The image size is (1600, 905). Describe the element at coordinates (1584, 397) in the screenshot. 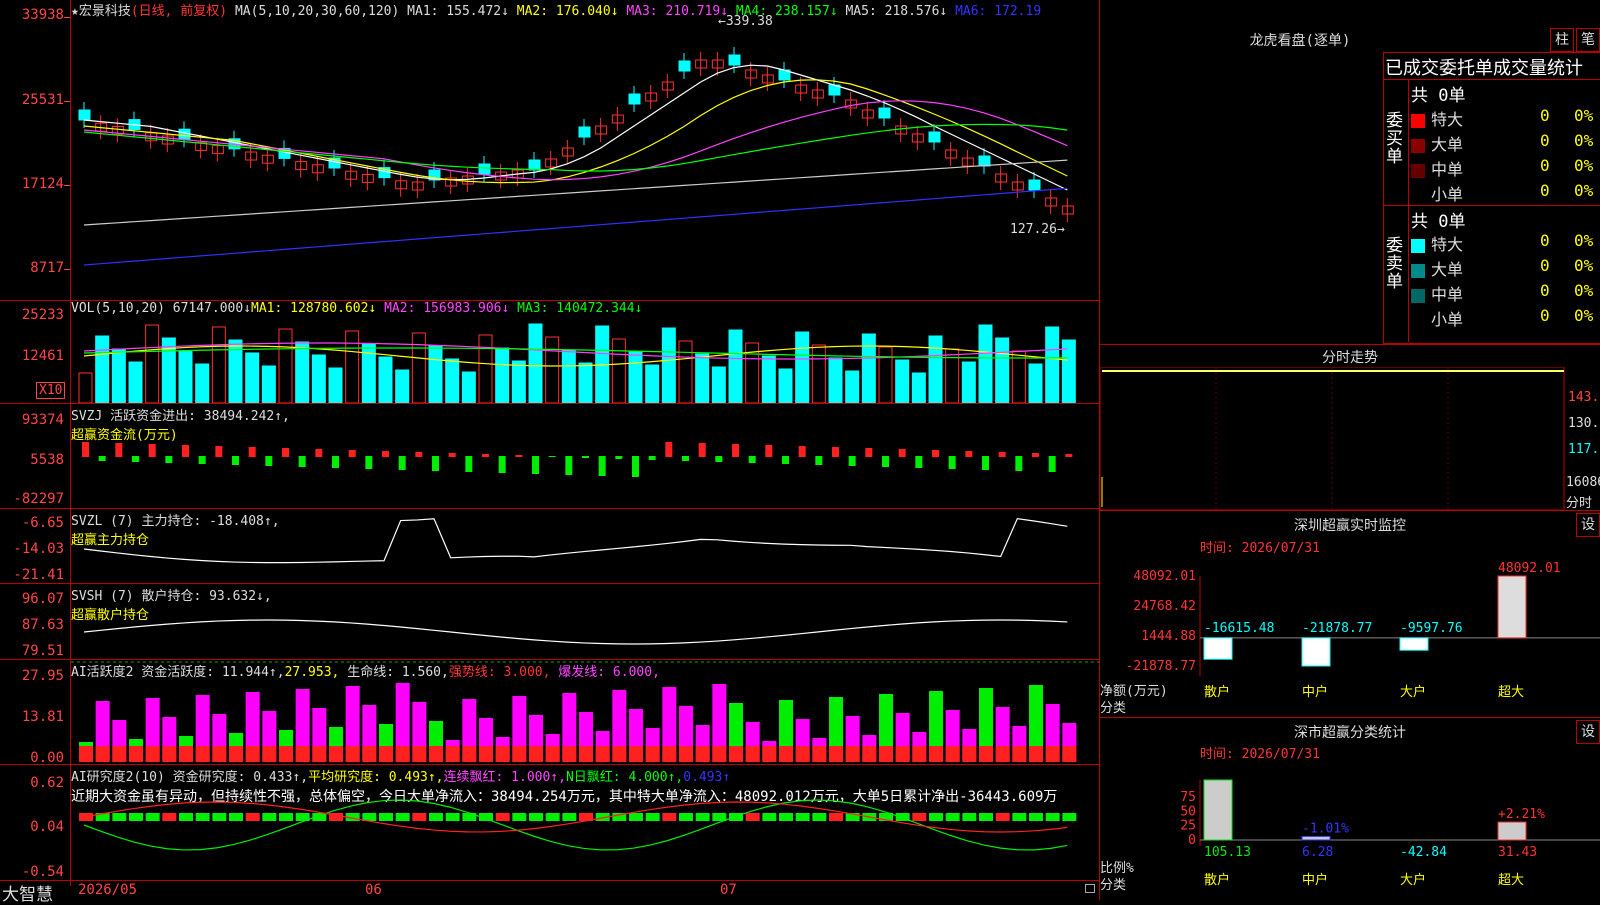

I see `fenshi-y-label: 143.1` at that location.